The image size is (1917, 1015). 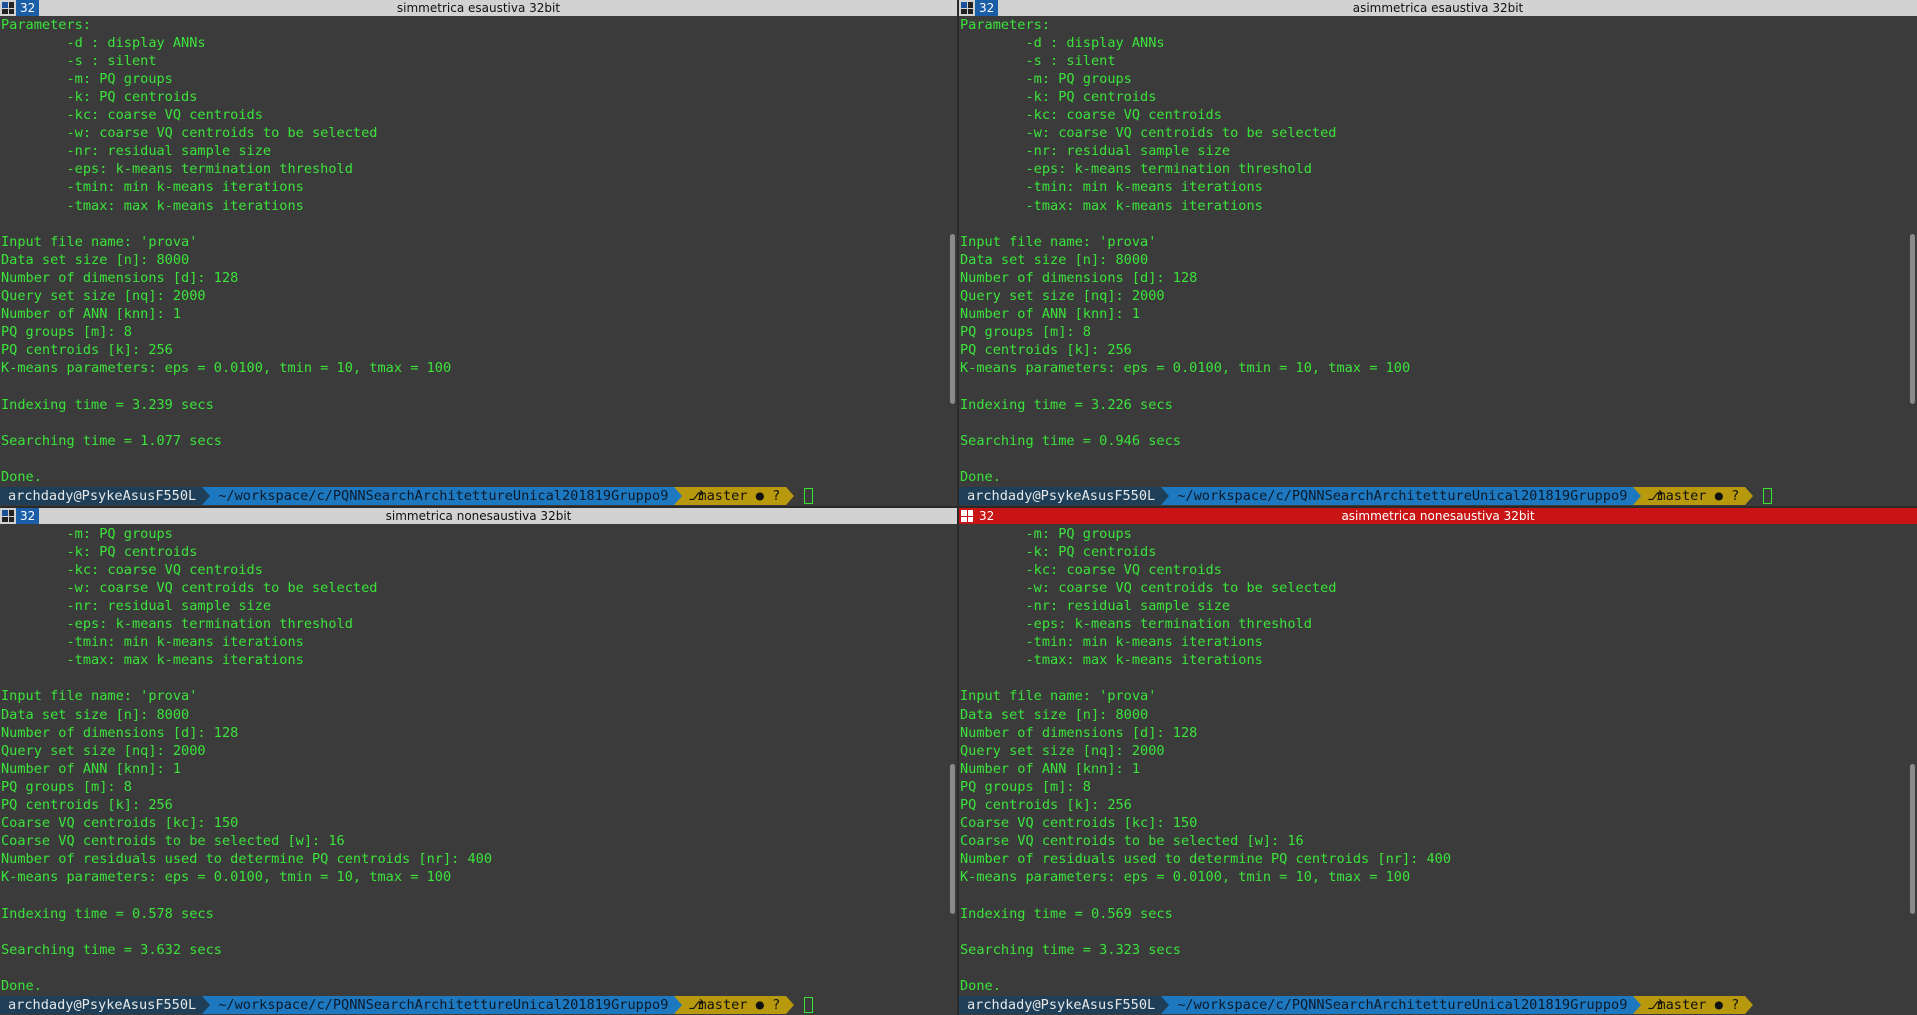 What do you see at coordinates (1111, 187) in the screenshot?
I see `output-line: -tmin: min k-means iterations` at bounding box center [1111, 187].